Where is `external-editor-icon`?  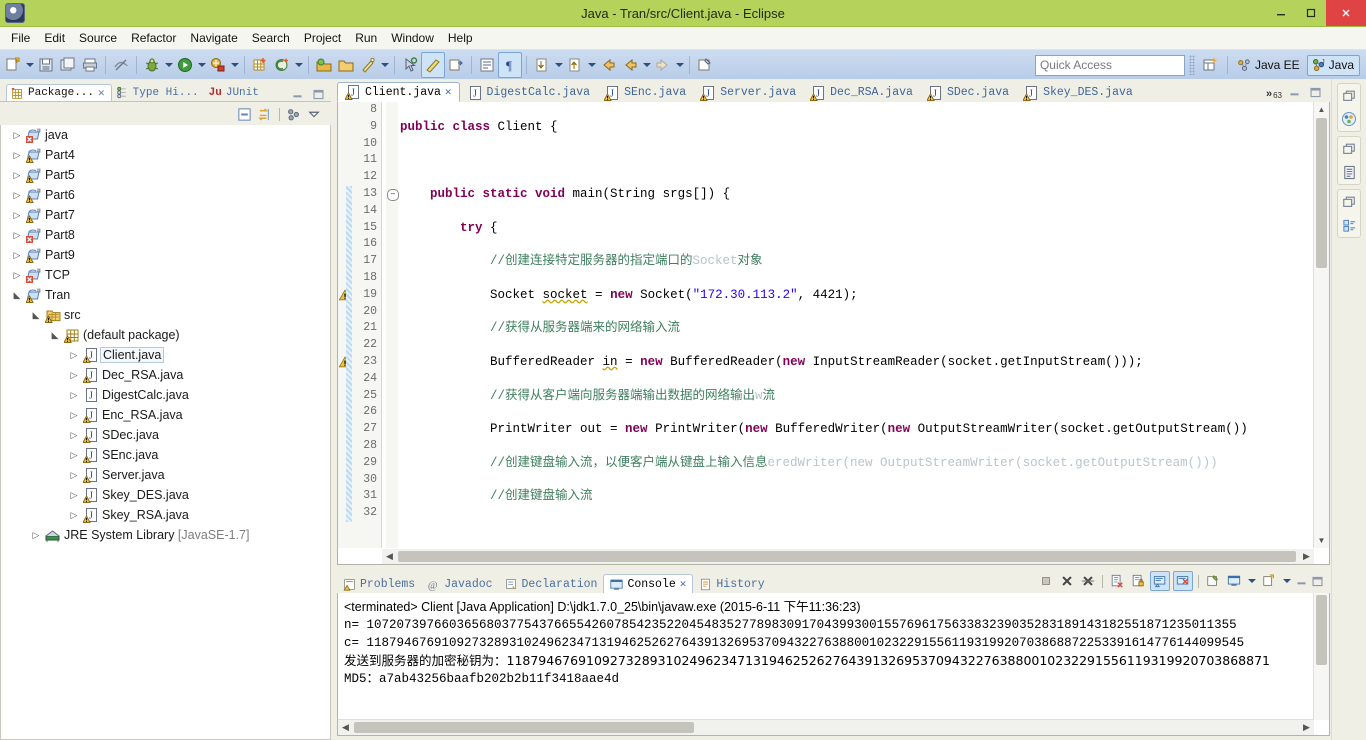 external-editor-icon is located at coordinates (456, 65).